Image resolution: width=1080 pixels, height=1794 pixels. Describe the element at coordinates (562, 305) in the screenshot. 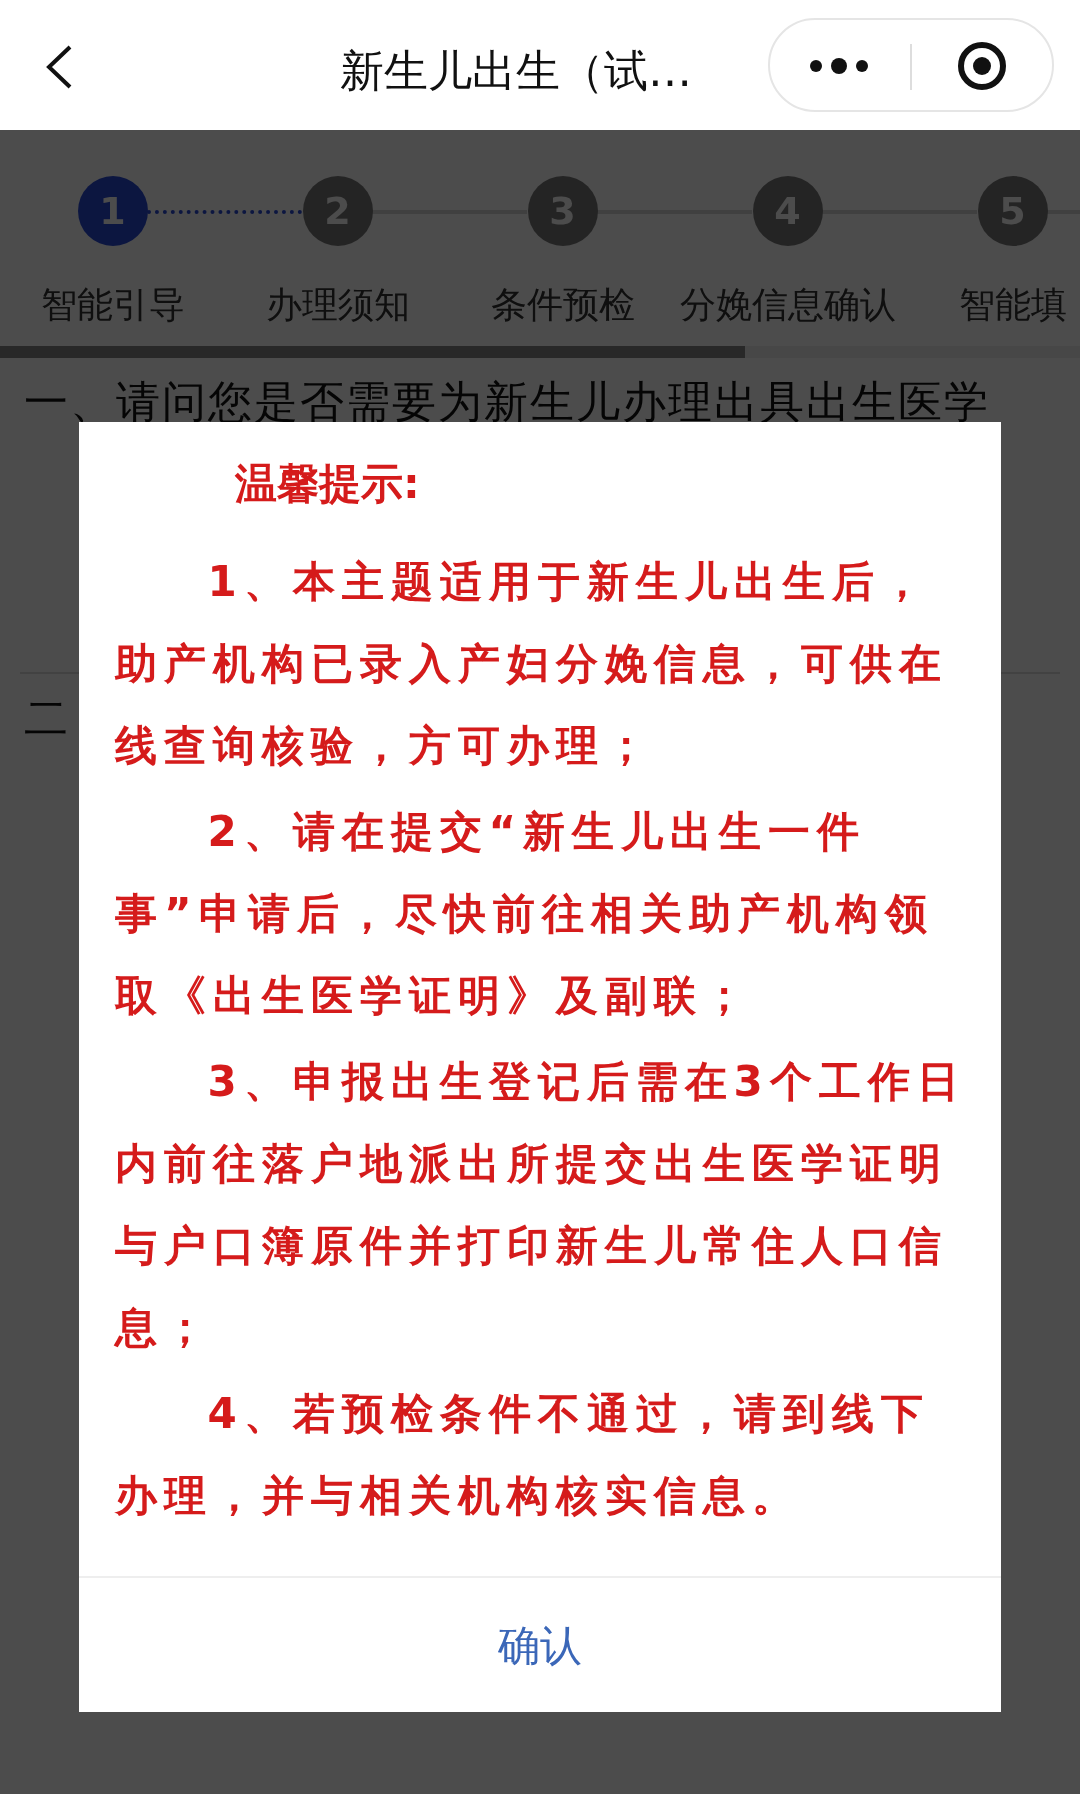

I see `step-label: 条件预检` at that location.